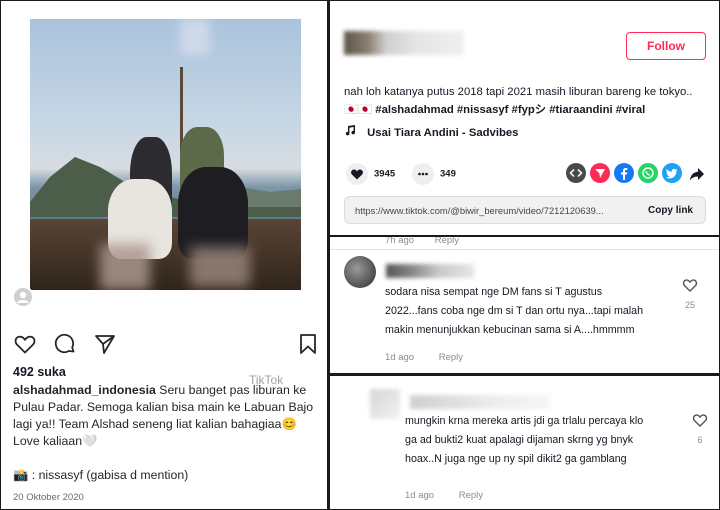 The height and width of the screenshot is (510, 720). What do you see at coordinates (220, 267) in the screenshot?
I see `photo-blur-right` at bounding box center [220, 267].